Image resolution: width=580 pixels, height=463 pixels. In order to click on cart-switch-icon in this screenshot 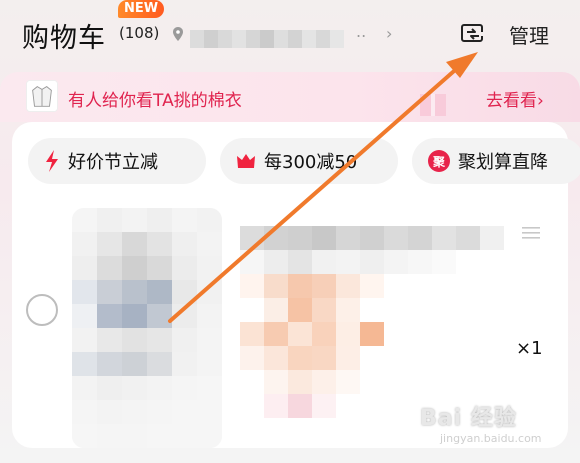, I will do `click(473, 34)`.